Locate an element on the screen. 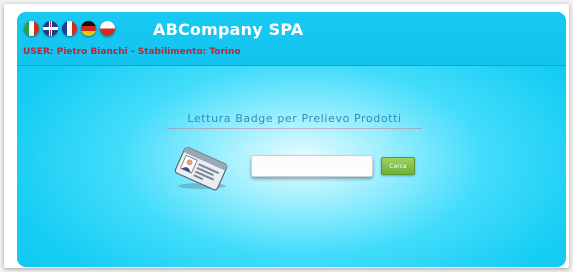 The image size is (573, 272). french-flag-icon is located at coordinates (69, 28).